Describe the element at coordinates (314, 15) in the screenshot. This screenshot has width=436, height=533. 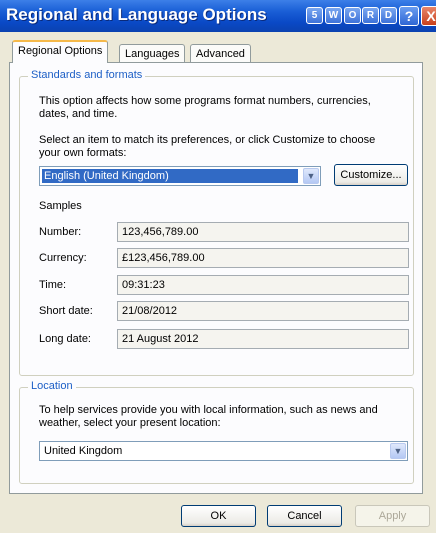
I see `badge-letter-5: 5` at that location.